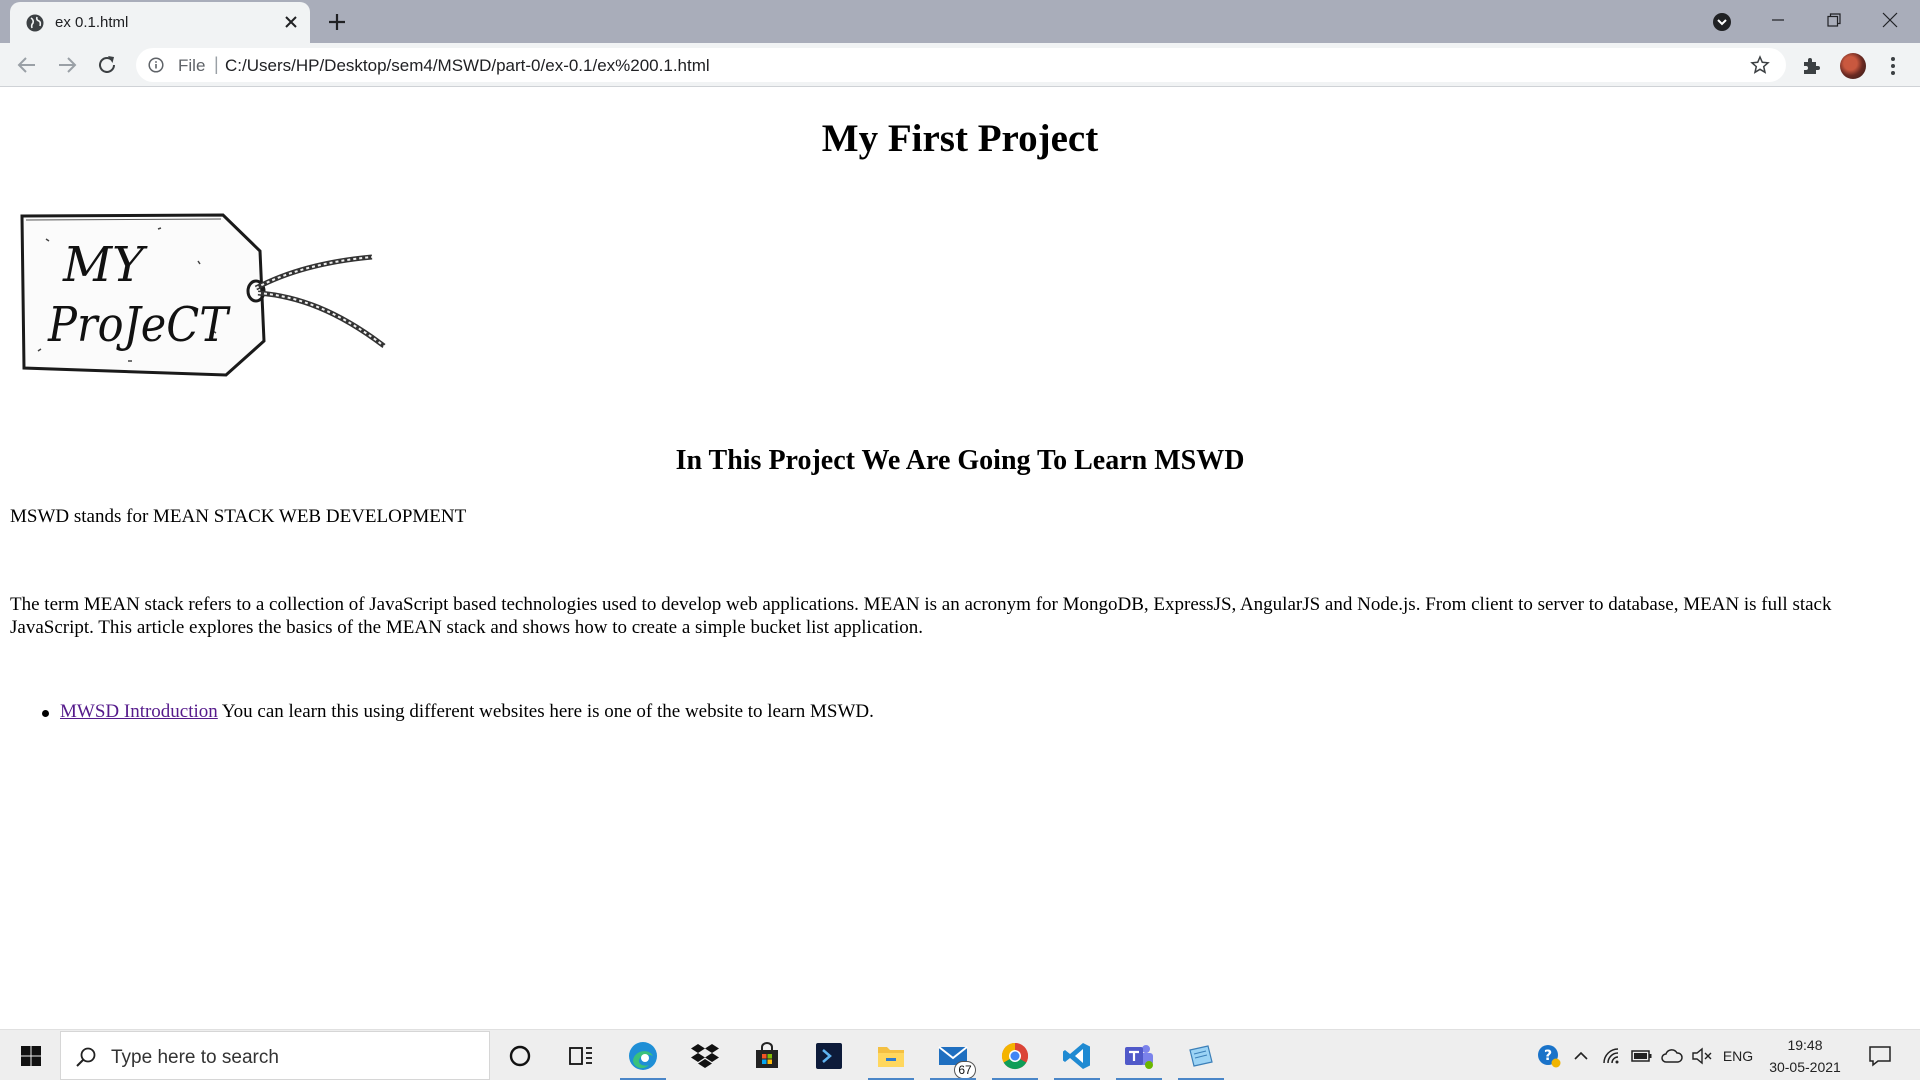 Image resolution: width=1920 pixels, height=1080 pixels. I want to click on taskbar-dropbox, so click(705, 1056).